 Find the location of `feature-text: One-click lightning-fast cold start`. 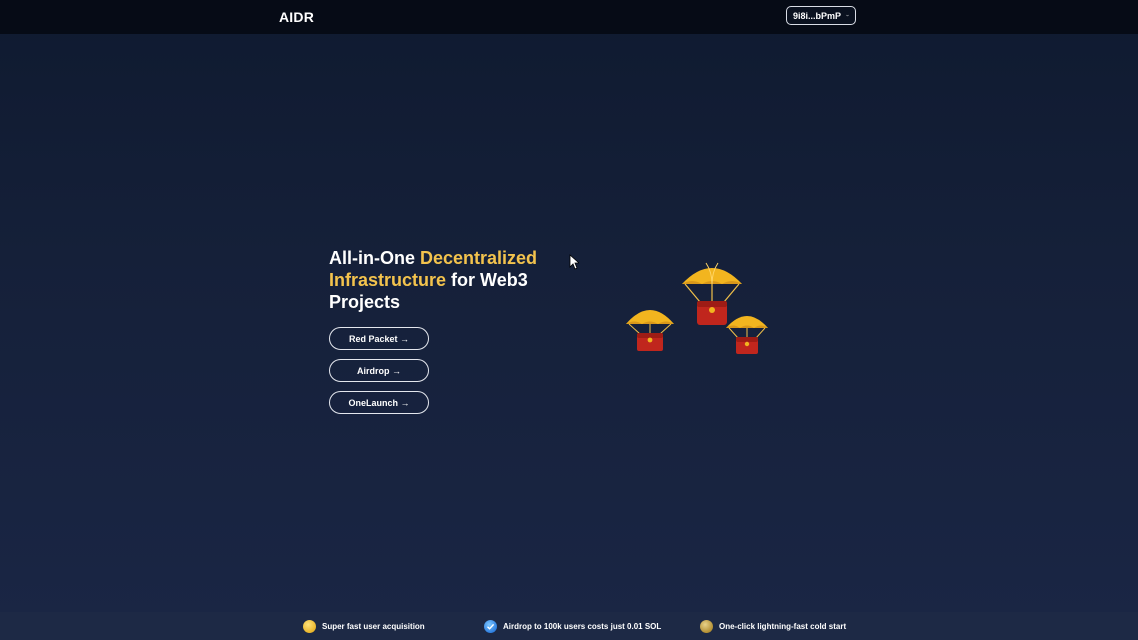

feature-text: One-click lightning-fast cold start is located at coordinates (783, 626).